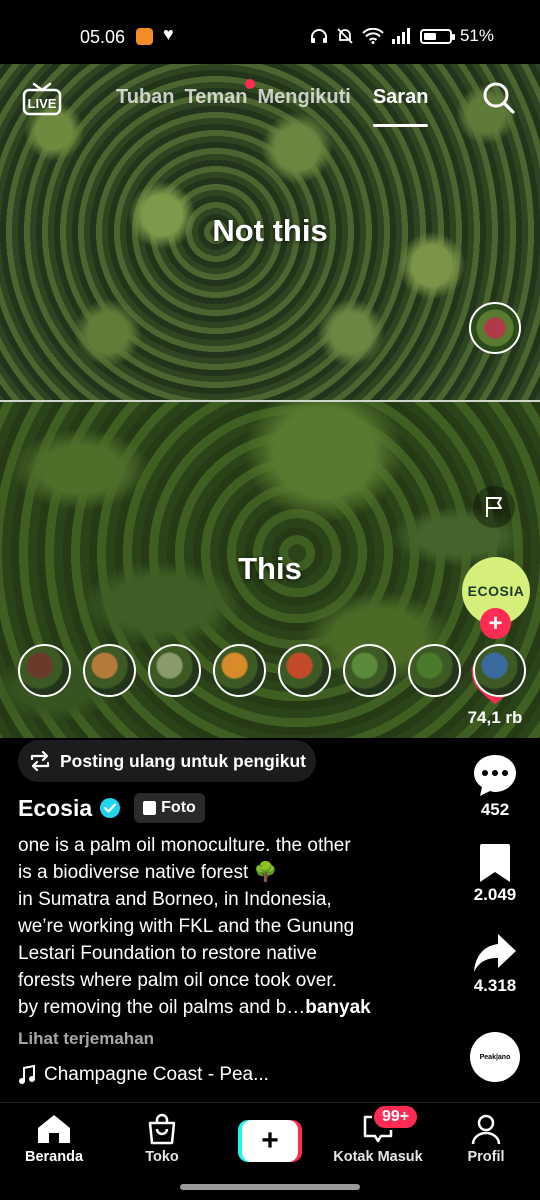  What do you see at coordinates (183, 760) in the screenshot?
I see `repost-label: Posting ulang untuk pengikut` at bounding box center [183, 760].